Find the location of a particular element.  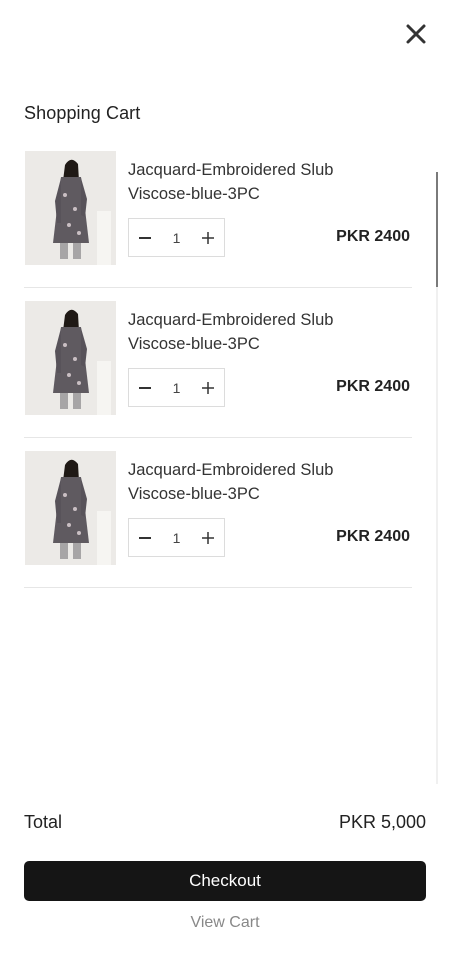

cart-title: Shopping Cart is located at coordinates (82, 113).